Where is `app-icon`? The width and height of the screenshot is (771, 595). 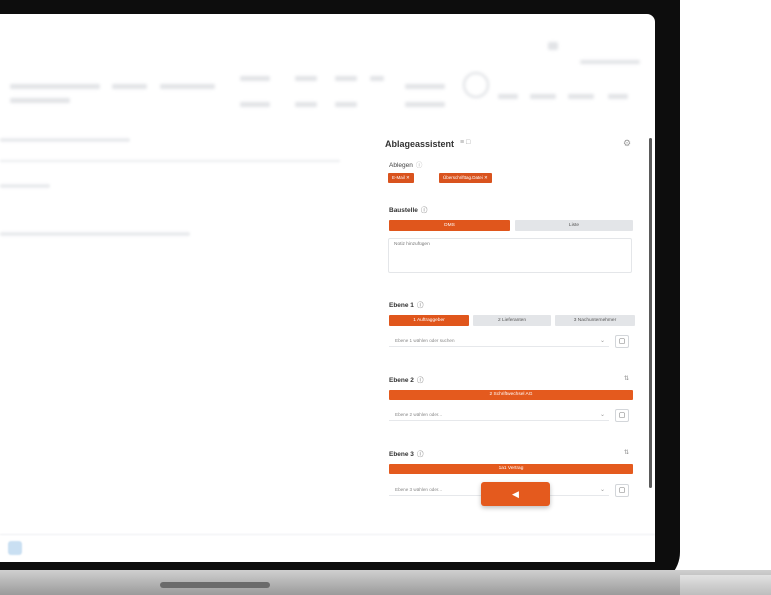 app-icon is located at coordinates (15, 548).